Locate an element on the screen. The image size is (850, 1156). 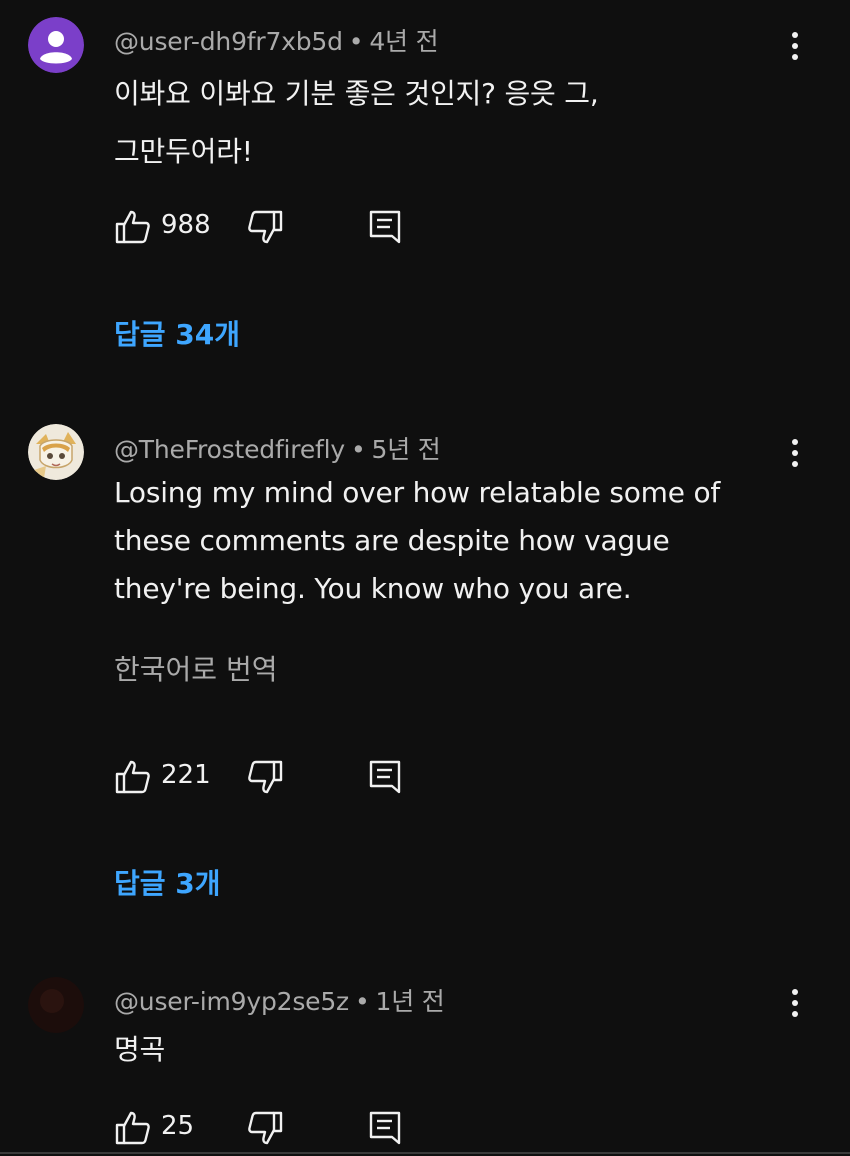
anime-character-icon is located at coordinates (56, 452).